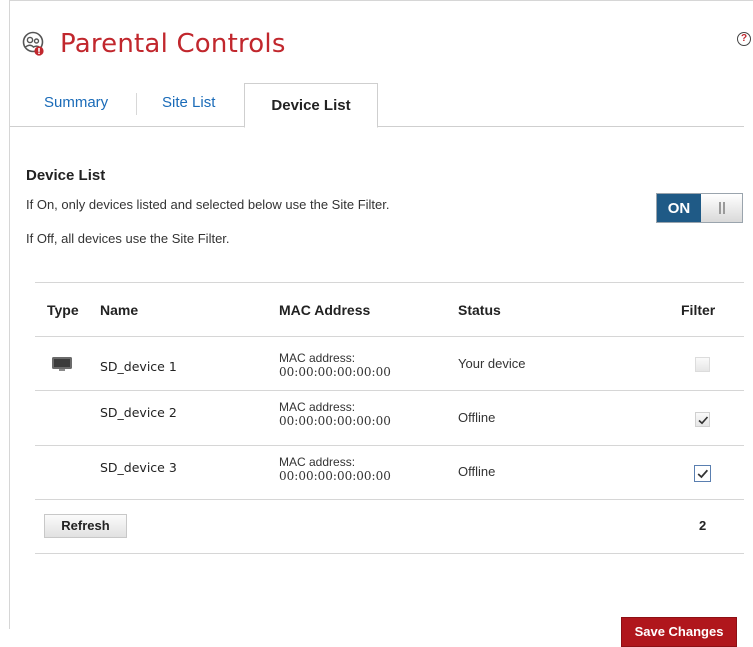 The height and width of the screenshot is (647, 753). What do you see at coordinates (679, 208) in the screenshot?
I see `toggle-on-label: ON` at bounding box center [679, 208].